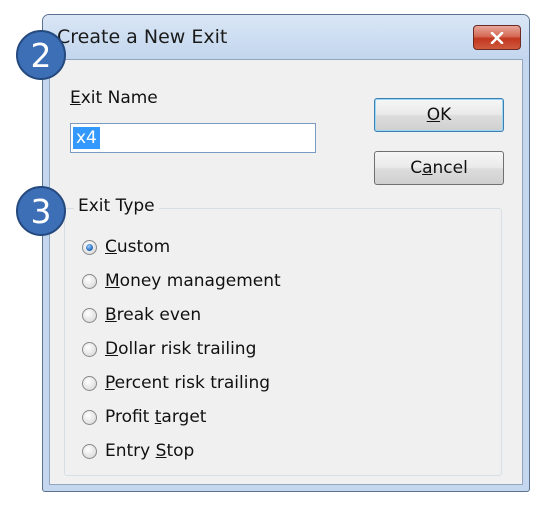 Image resolution: width=539 pixels, height=506 pixels. I want to click on close-button, so click(497, 37).